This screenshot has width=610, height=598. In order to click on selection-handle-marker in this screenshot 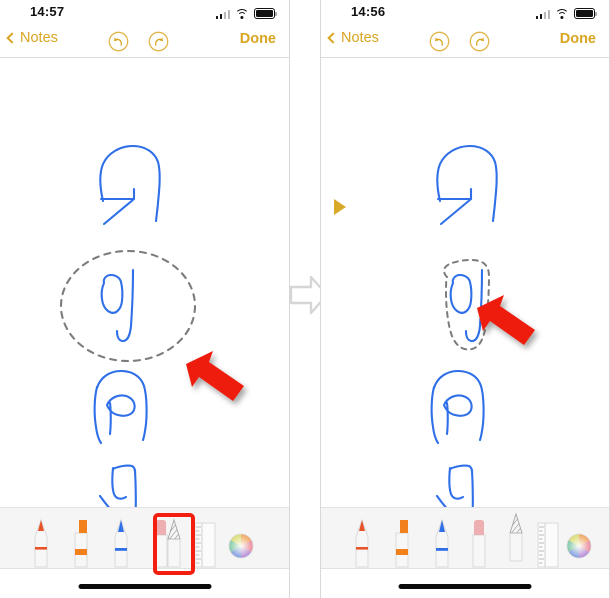, I will do `click(340, 207)`.